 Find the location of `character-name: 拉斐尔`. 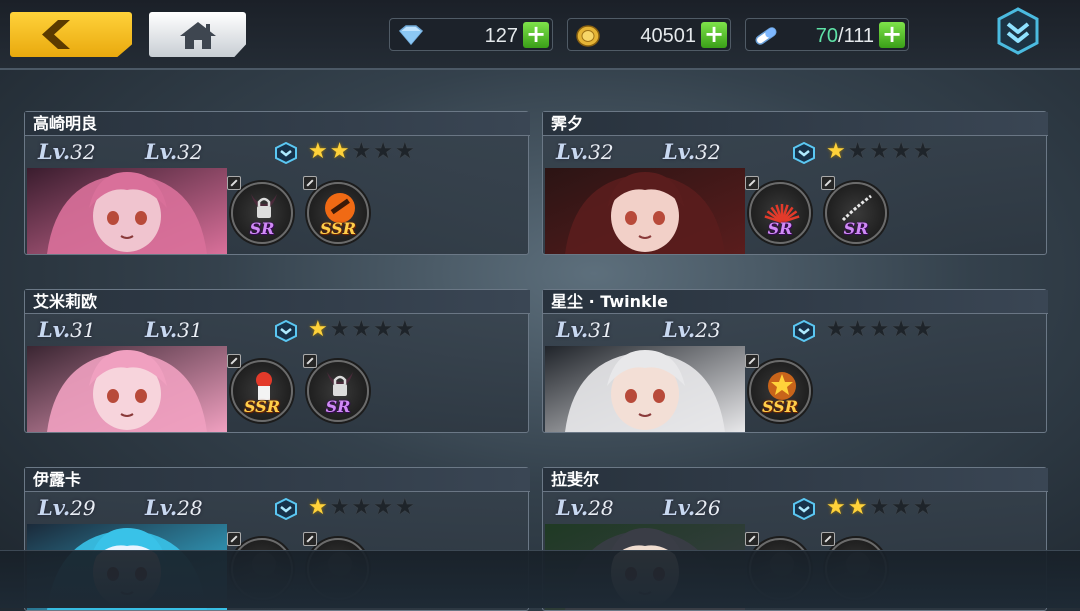

character-name: 拉斐尔 is located at coordinates (795, 480).